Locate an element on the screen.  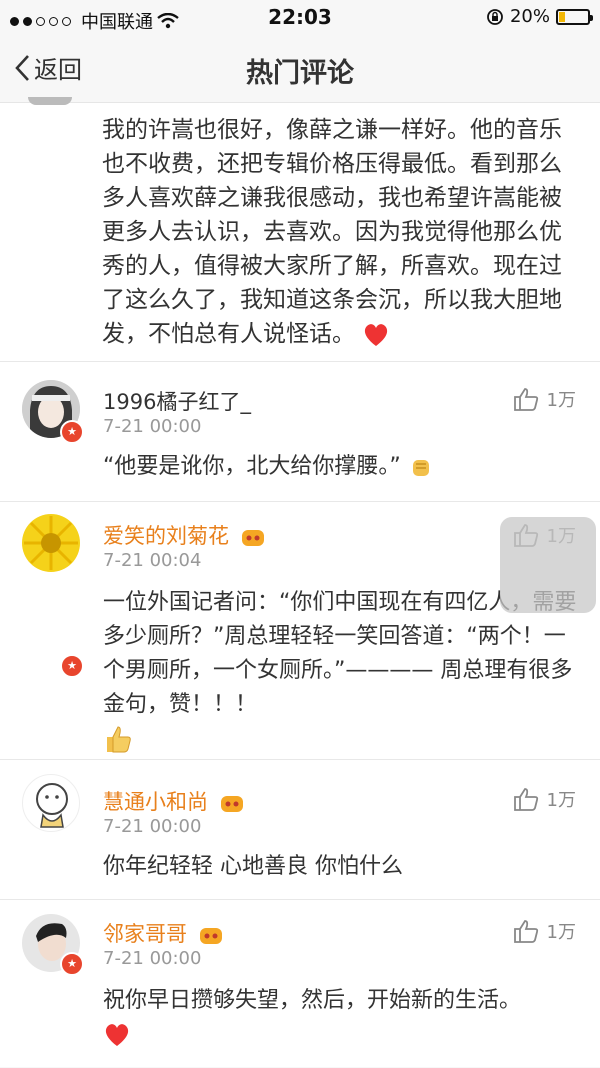
battery-indicator: 20% is located at coordinates (539, 16).